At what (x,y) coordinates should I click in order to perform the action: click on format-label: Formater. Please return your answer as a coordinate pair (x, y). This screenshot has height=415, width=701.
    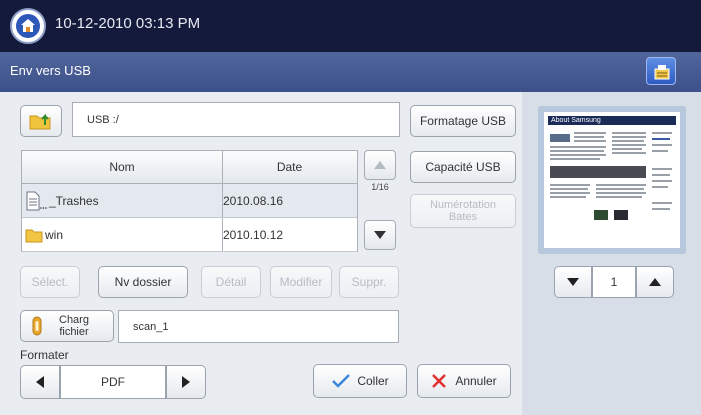
    Looking at the image, I should click on (44, 355).